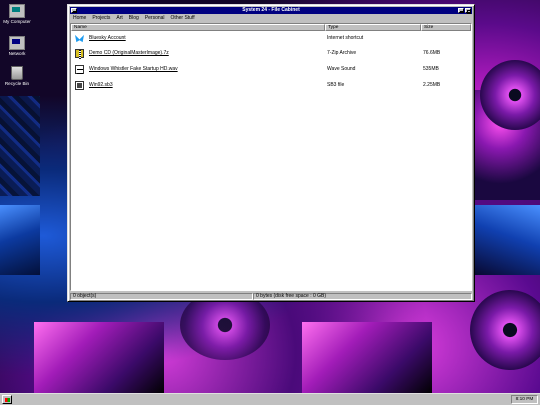  I want to click on network-icon, so click(17, 43).